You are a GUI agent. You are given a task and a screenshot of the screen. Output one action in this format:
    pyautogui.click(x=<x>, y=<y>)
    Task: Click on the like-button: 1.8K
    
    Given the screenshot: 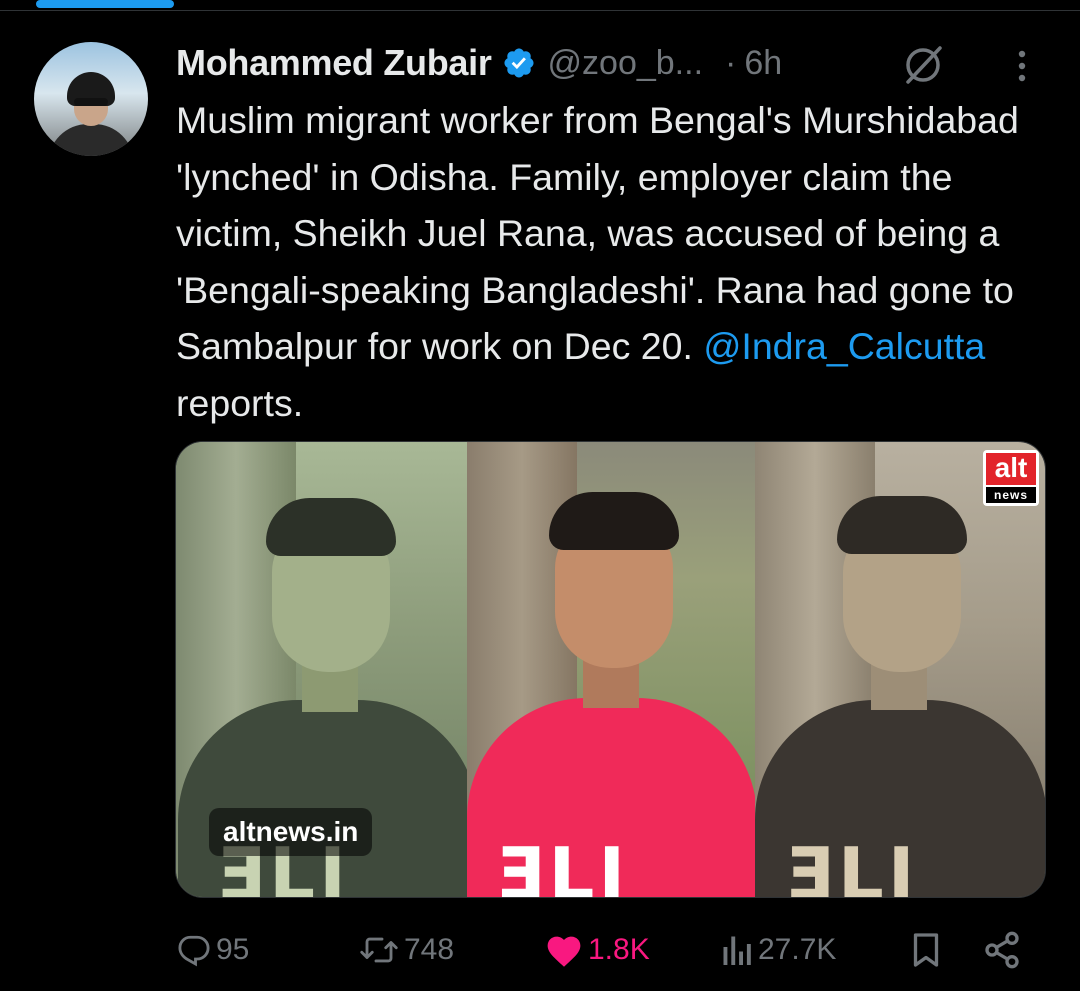 What is the action you would take?
    pyautogui.click(x=597, y=950)
    